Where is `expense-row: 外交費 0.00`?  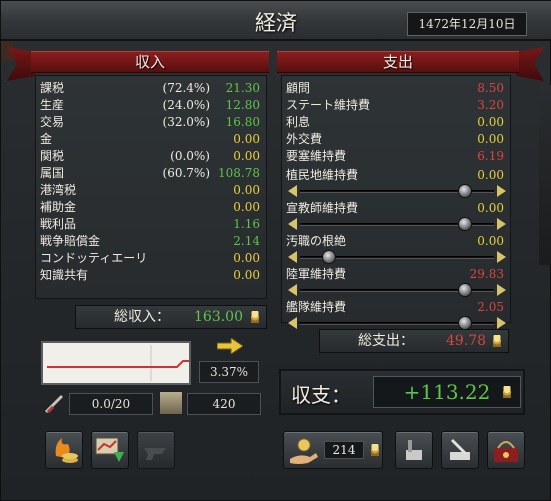
expense-row: 外交費 0.00 is located at coordinates (397, 139).